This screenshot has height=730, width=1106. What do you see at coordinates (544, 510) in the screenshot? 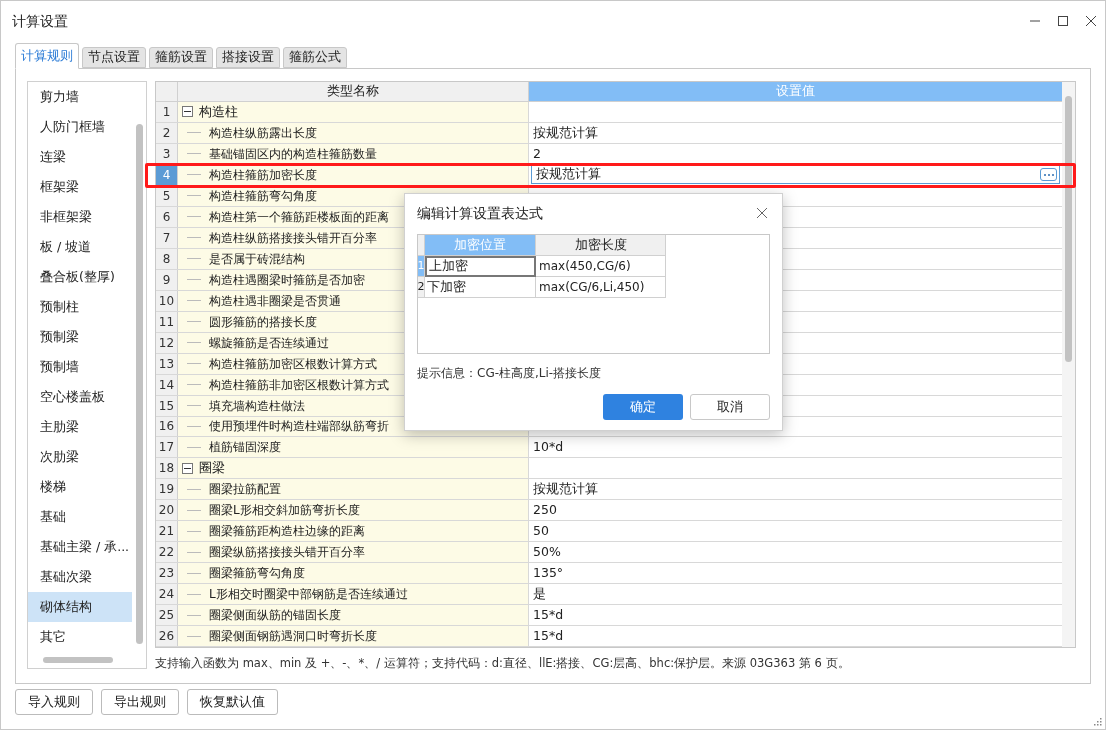
I see `setting-value: 250` at bounding box center [544, 510].